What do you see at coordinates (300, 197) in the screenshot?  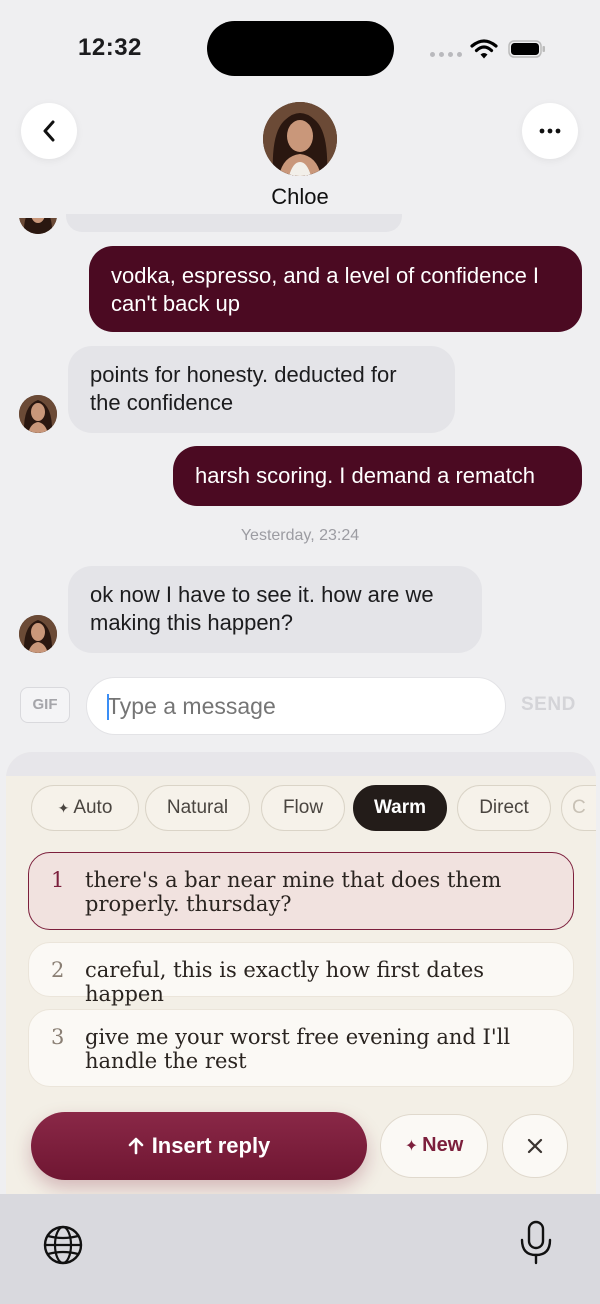 I see `contact-name: Chloe` at bounding box center [300, 197].